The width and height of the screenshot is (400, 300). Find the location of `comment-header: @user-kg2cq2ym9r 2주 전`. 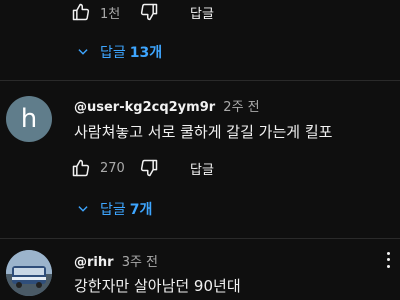

comment-header: @user-kg2cq2ym9r 2주 전 is located at coordinates (167, 105).